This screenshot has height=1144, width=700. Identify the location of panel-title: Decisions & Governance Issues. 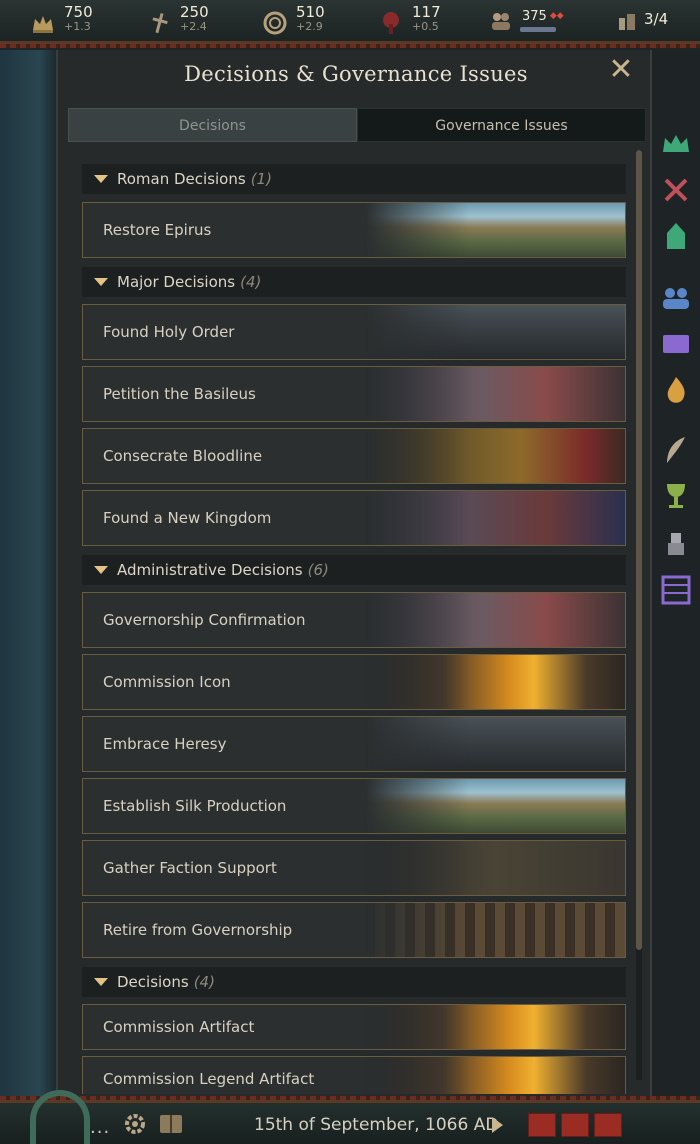
(356, 74).